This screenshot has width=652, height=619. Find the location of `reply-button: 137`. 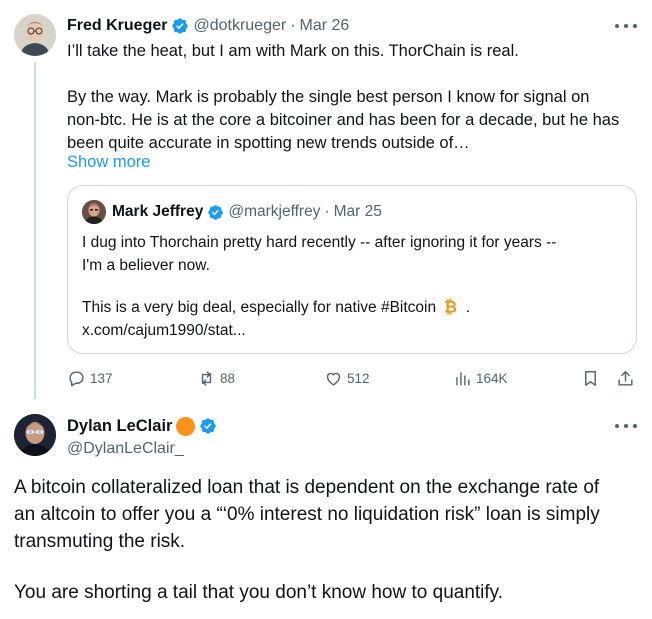

reply-button: 137 is located at coordinates (90, 378).